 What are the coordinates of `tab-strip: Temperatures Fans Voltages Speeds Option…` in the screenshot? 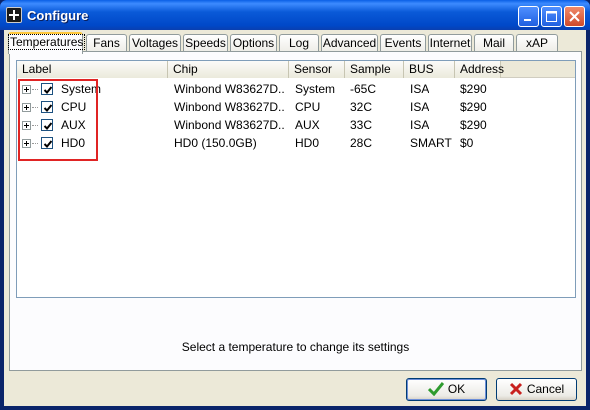 It's located at (295, 43).